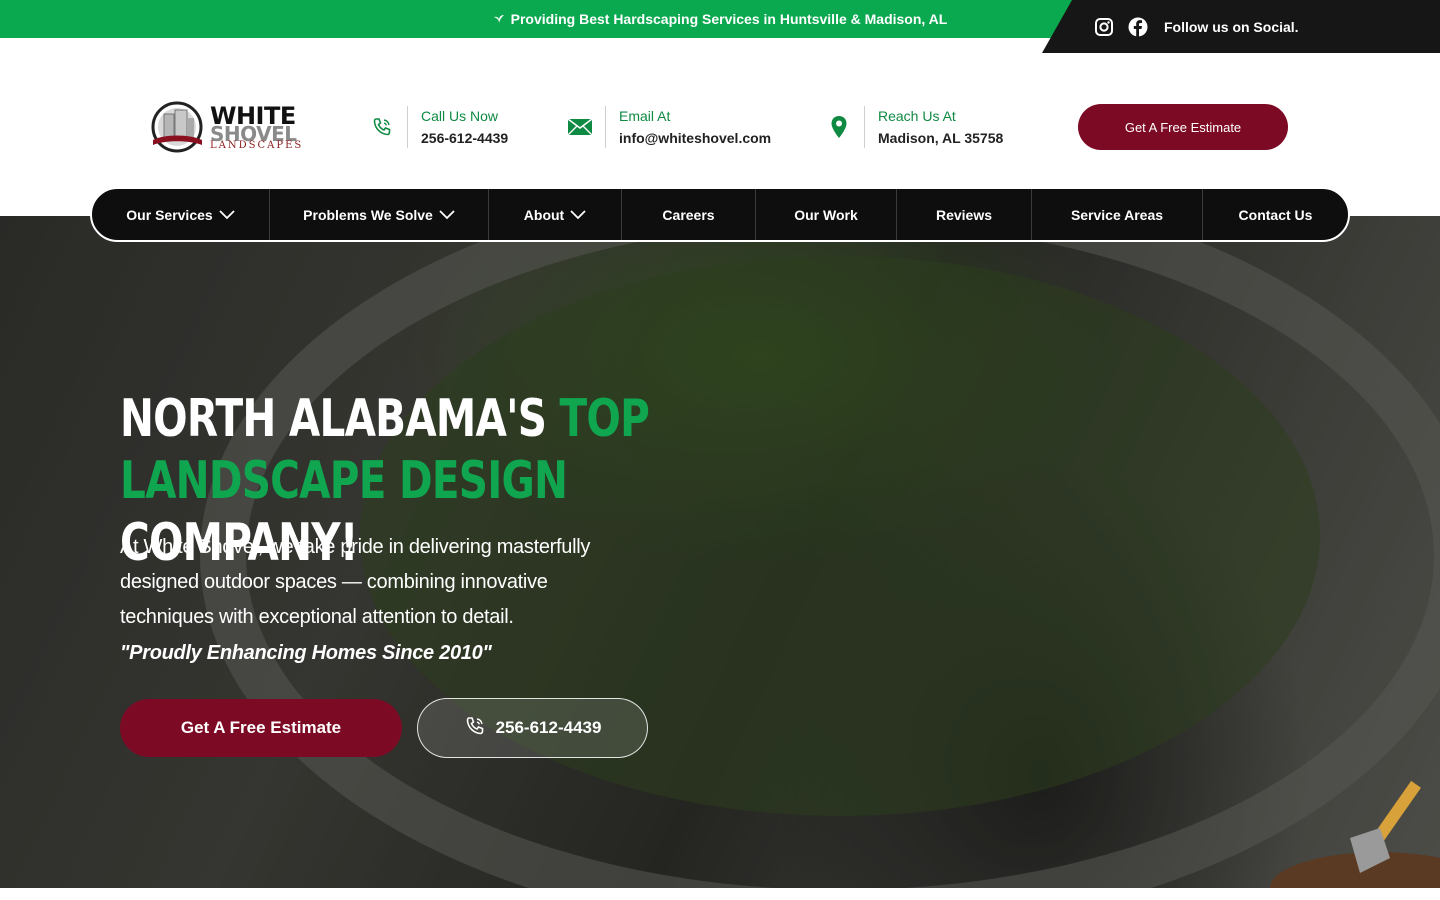 This screenshot has height=900, width=1440. Describe the element at coordinates (257, 145) in the screenshot. I see `logo-word-landscapes: LANDSCAPES` at that location.